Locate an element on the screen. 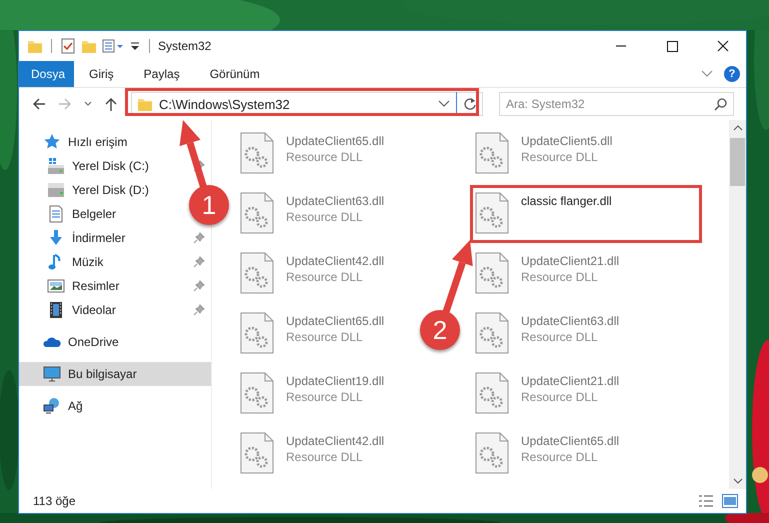 The height and width of the screenshot is (523, 769). star-icon is located at coordinates (52, 142).